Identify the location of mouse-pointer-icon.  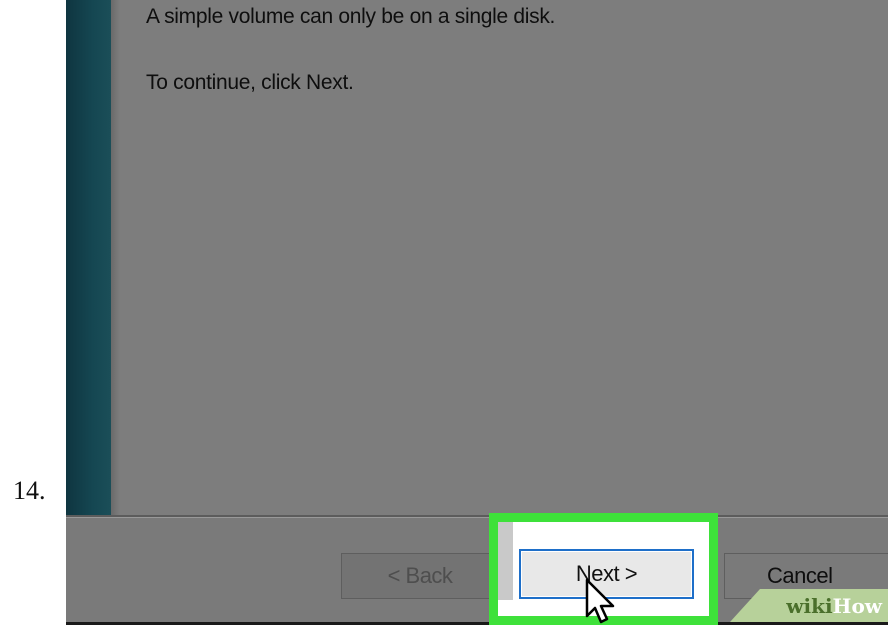
(600, 601).